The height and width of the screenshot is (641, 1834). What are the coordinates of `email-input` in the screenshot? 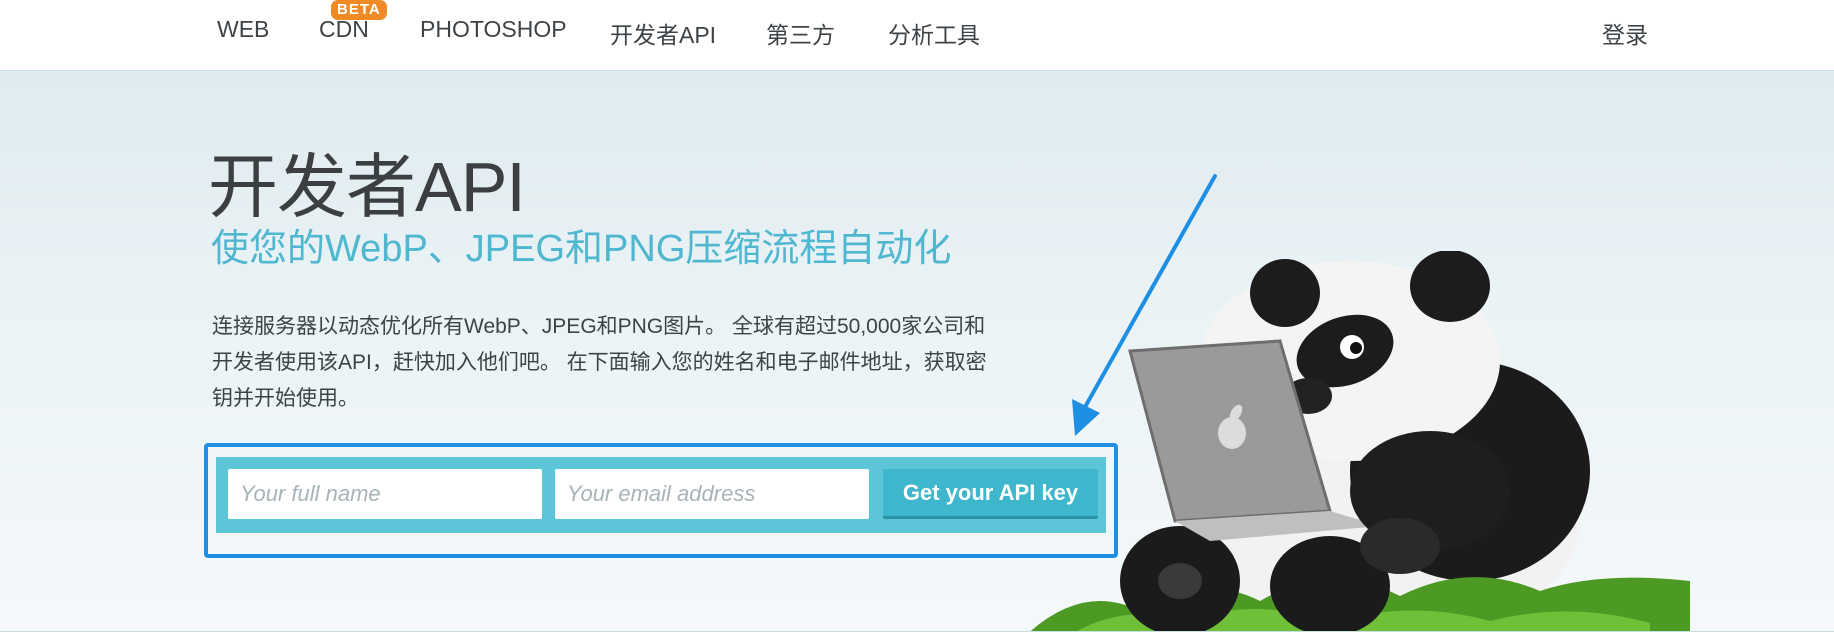 It's located at (712, 494).